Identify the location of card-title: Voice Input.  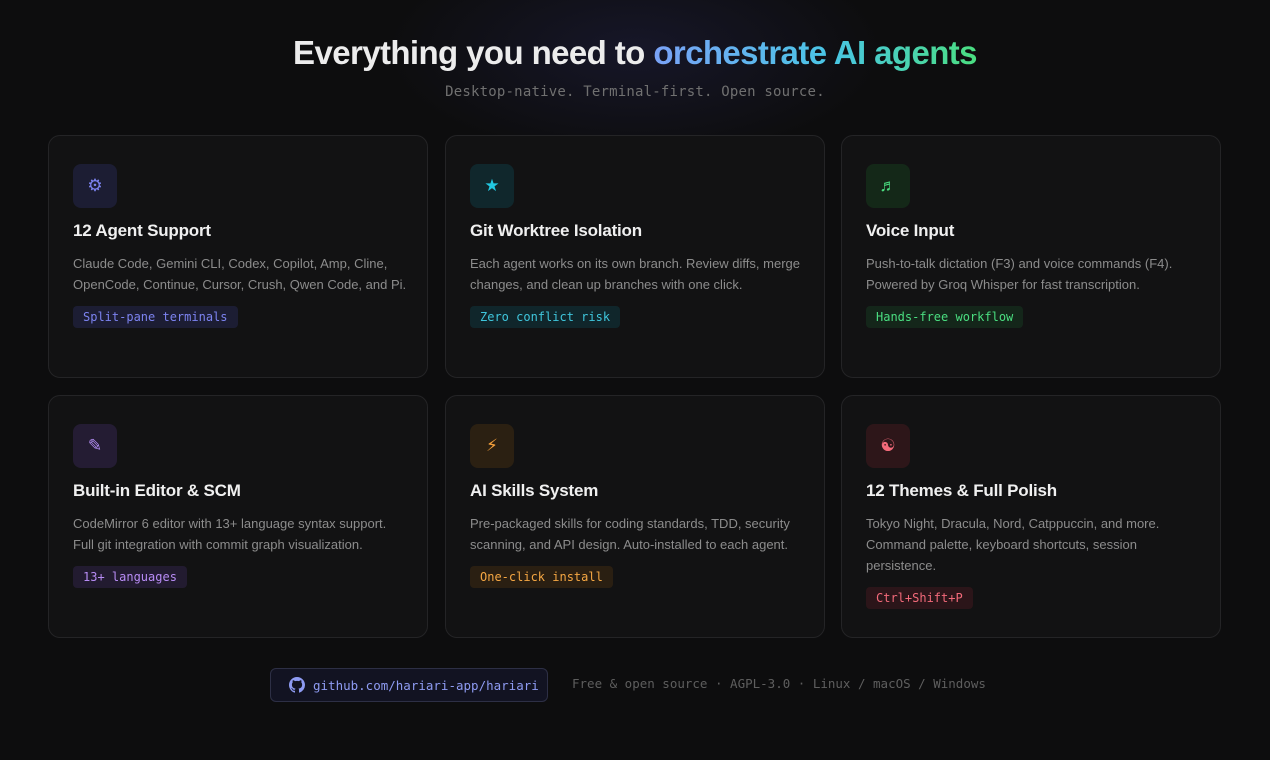
(910, 230).